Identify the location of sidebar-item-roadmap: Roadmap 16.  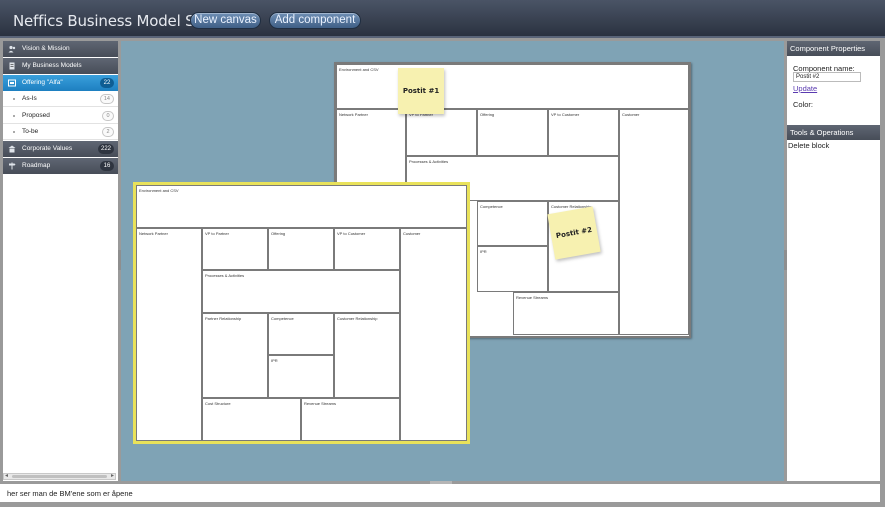
(60, 166).